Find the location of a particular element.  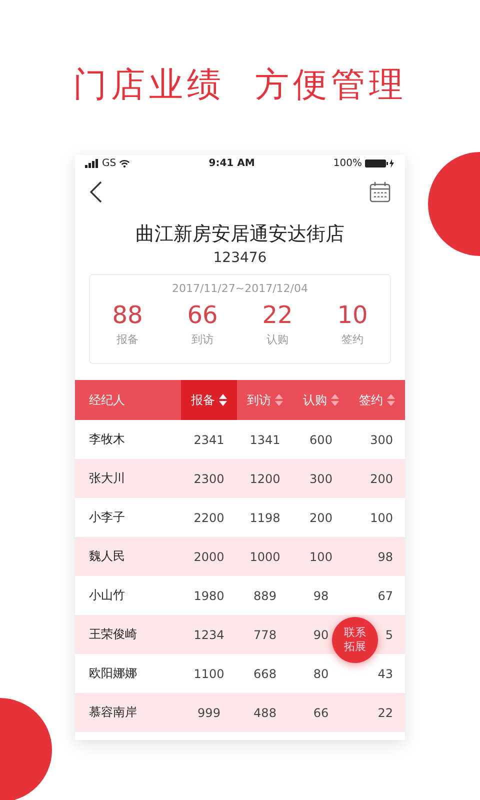

stat-value: 88 is located at coordinates (127, 315).